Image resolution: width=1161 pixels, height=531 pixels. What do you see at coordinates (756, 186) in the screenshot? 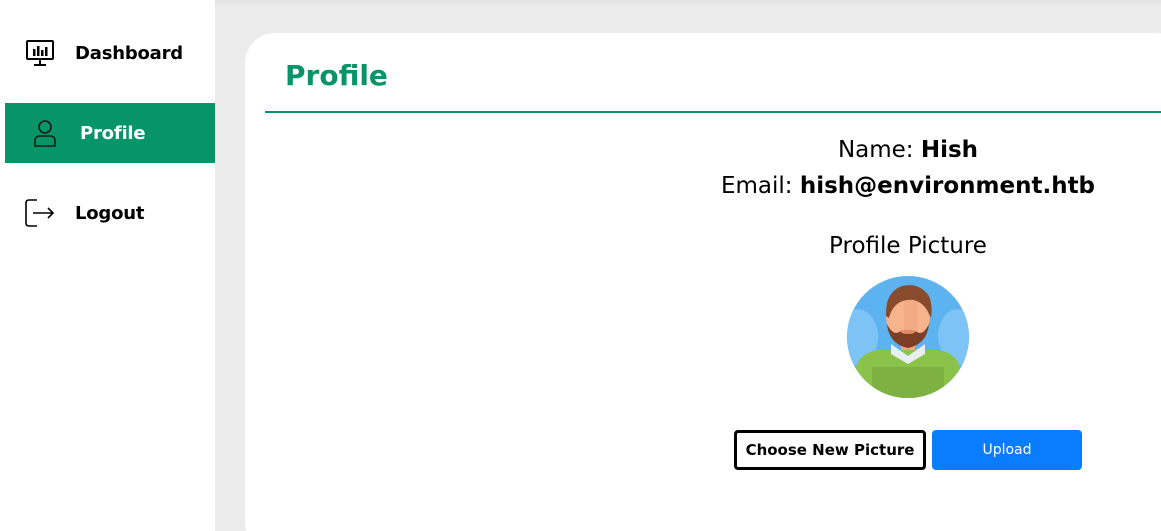
I see `email-label: Email:` at bounding box center [756, 186].